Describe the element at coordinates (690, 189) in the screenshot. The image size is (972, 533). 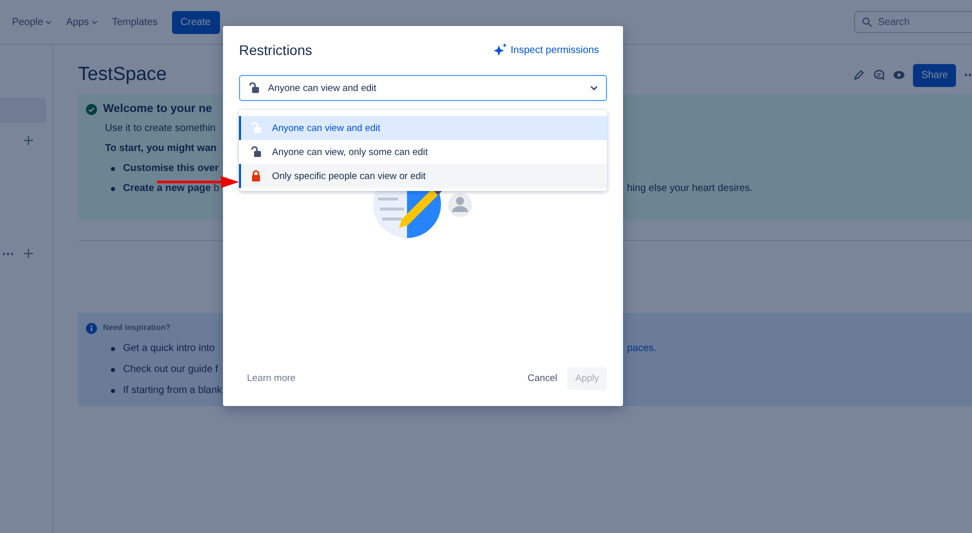
I see `panel-text: hing else your heart desires.` at that location.